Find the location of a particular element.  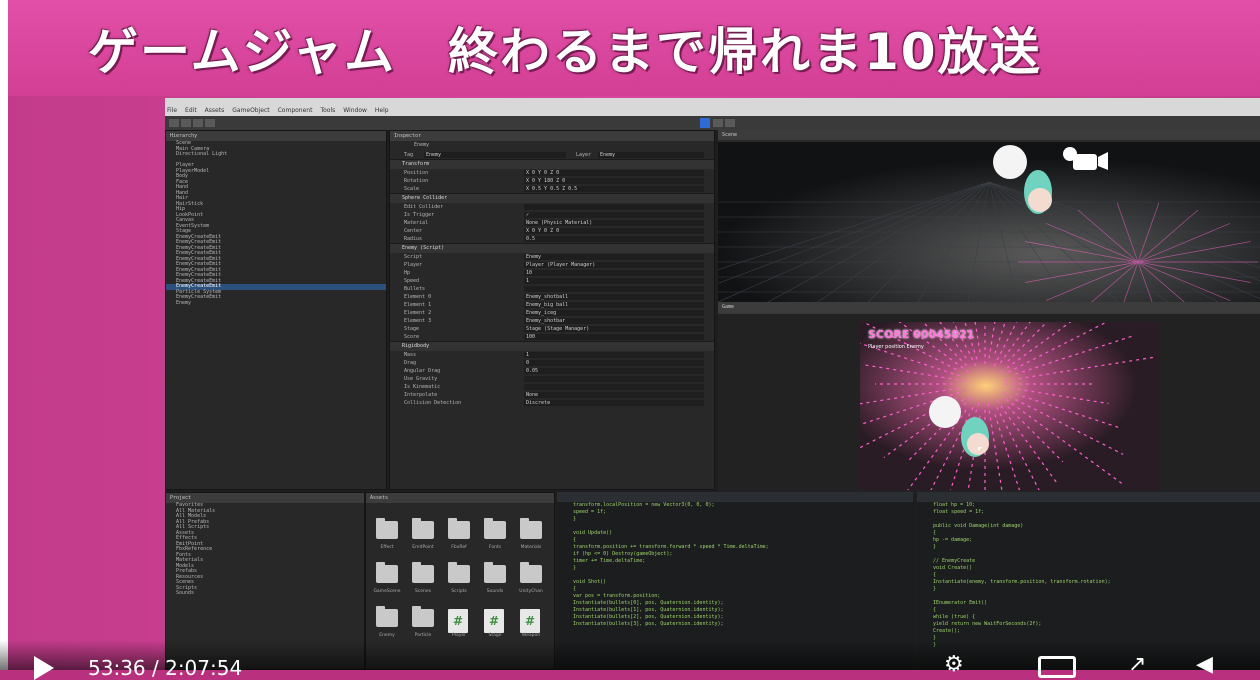

property-field: Enemy_shotbar is located at coordinates (614, 321).